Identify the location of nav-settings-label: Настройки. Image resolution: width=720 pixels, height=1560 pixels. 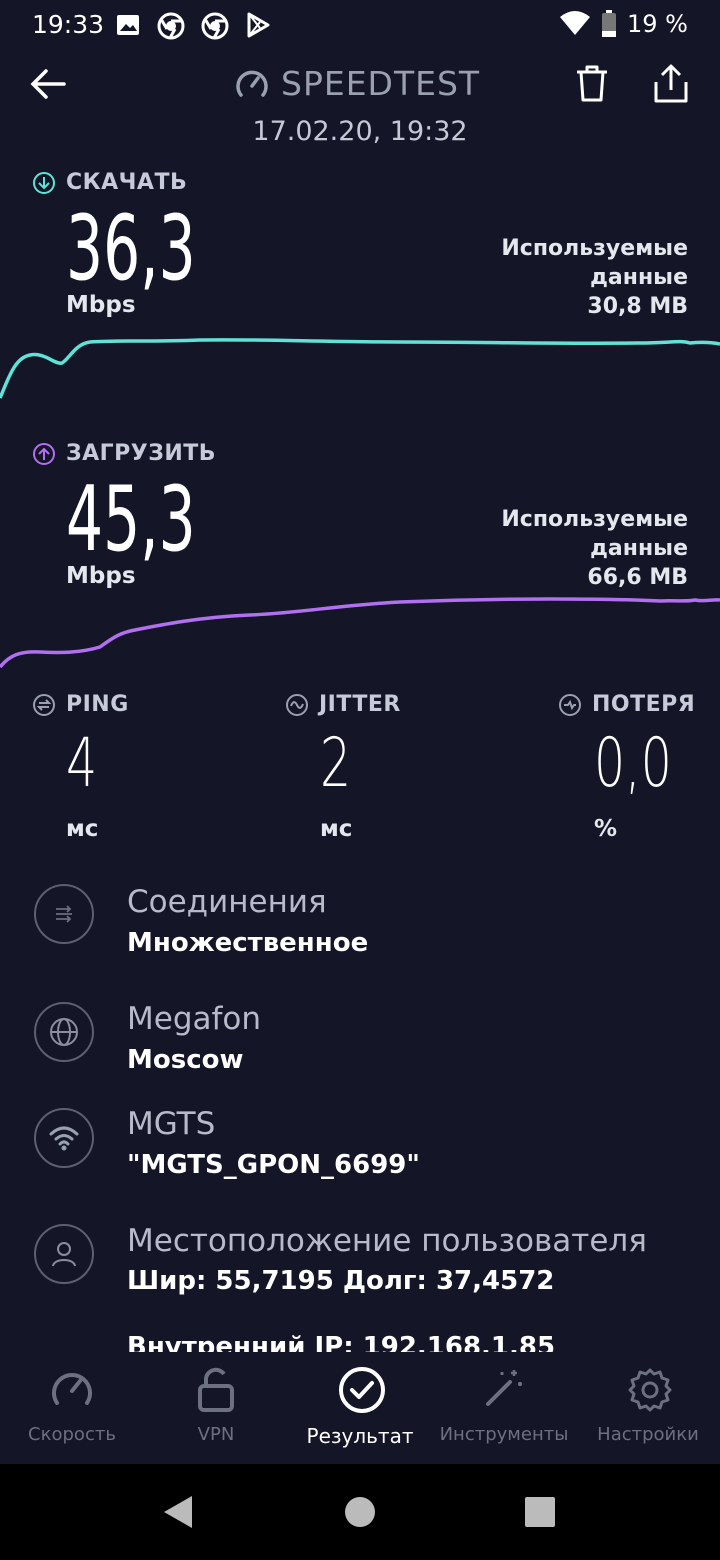
(648, 1434).